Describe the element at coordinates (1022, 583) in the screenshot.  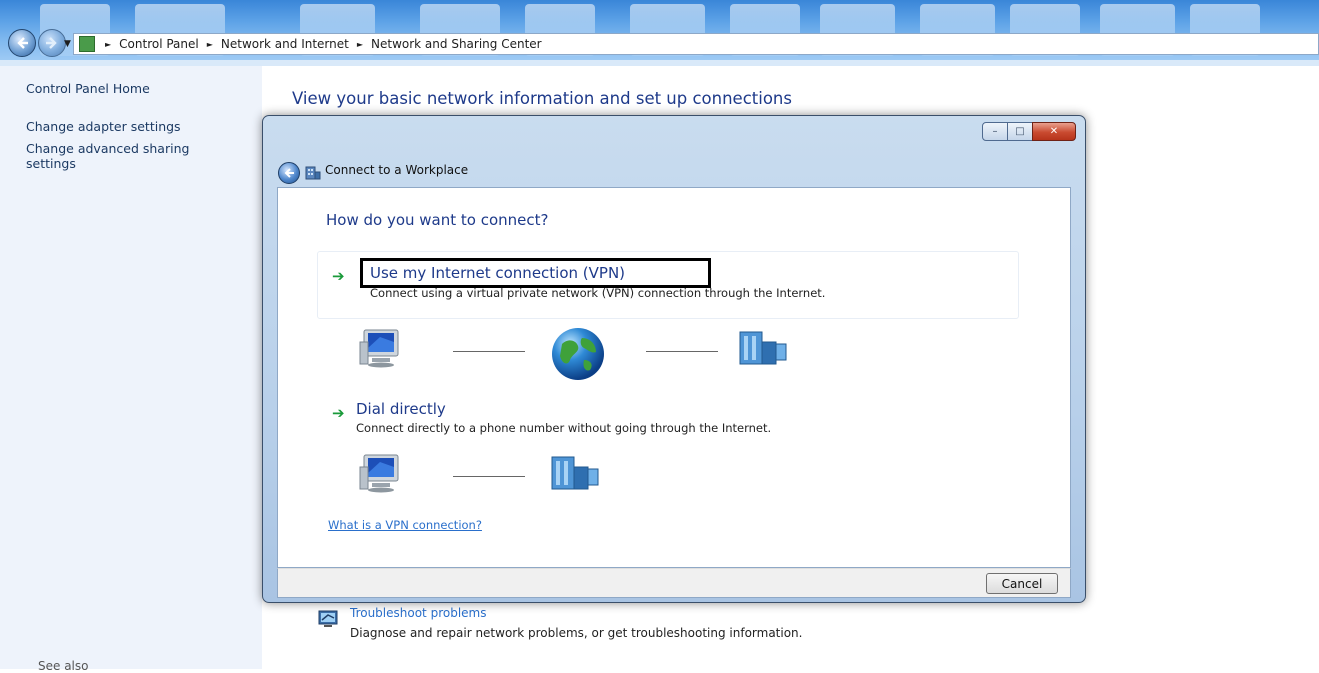
I see `cancel-button: Cancel` at that location.